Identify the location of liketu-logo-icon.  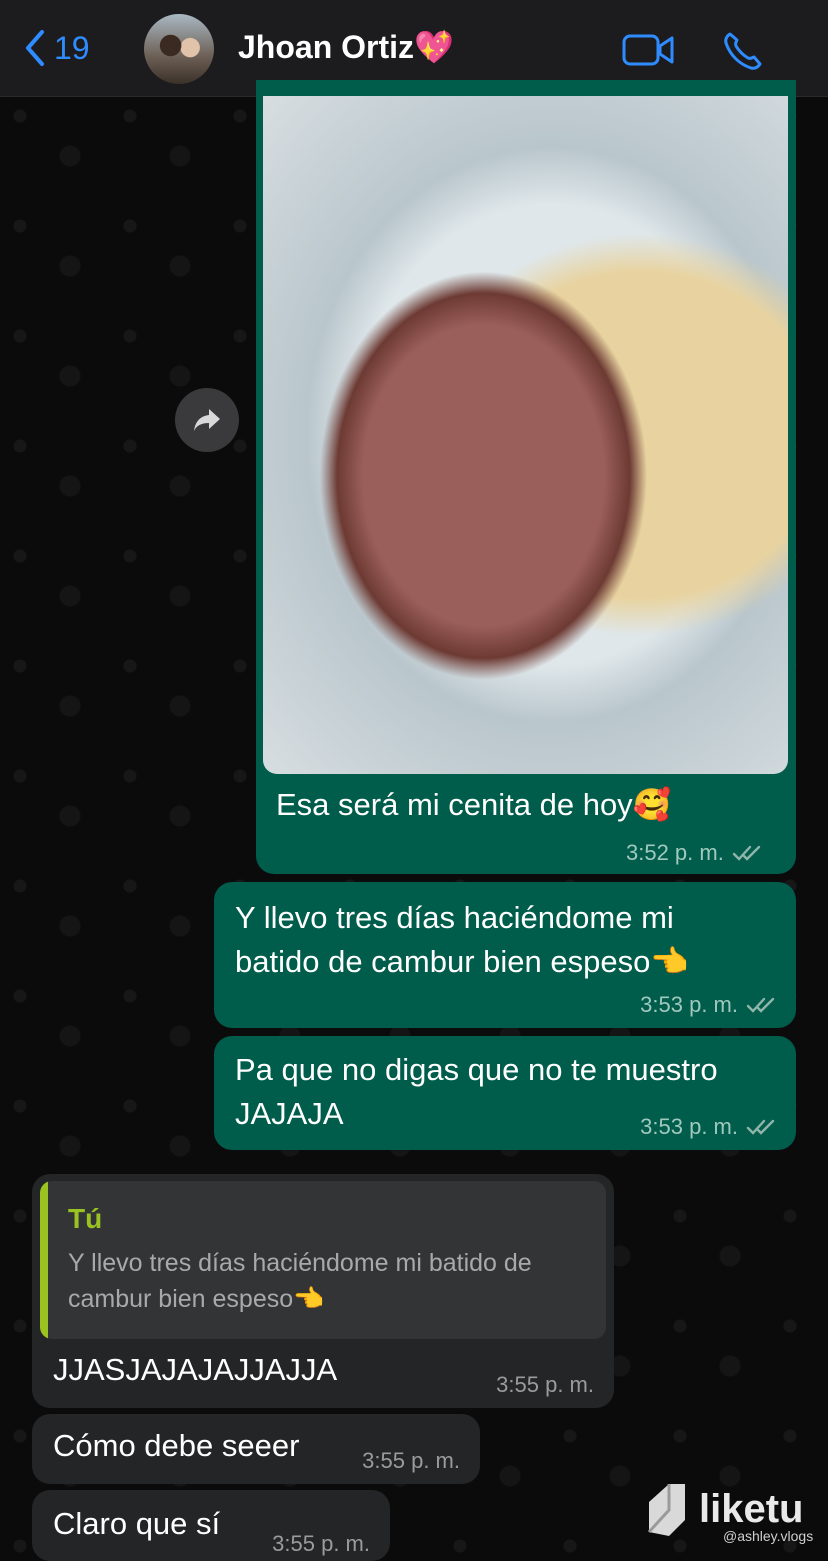
(666, 1510).